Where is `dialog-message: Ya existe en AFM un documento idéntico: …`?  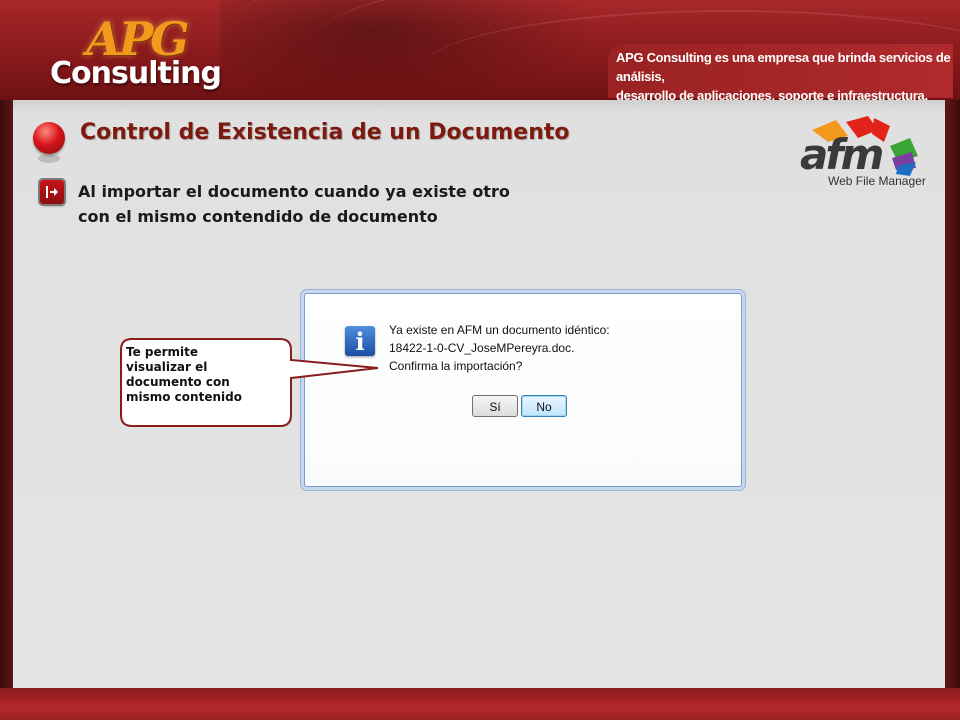 dialog-message: Ya existe en AFM un documento idéntico: … is located at coordinates (559, 348).